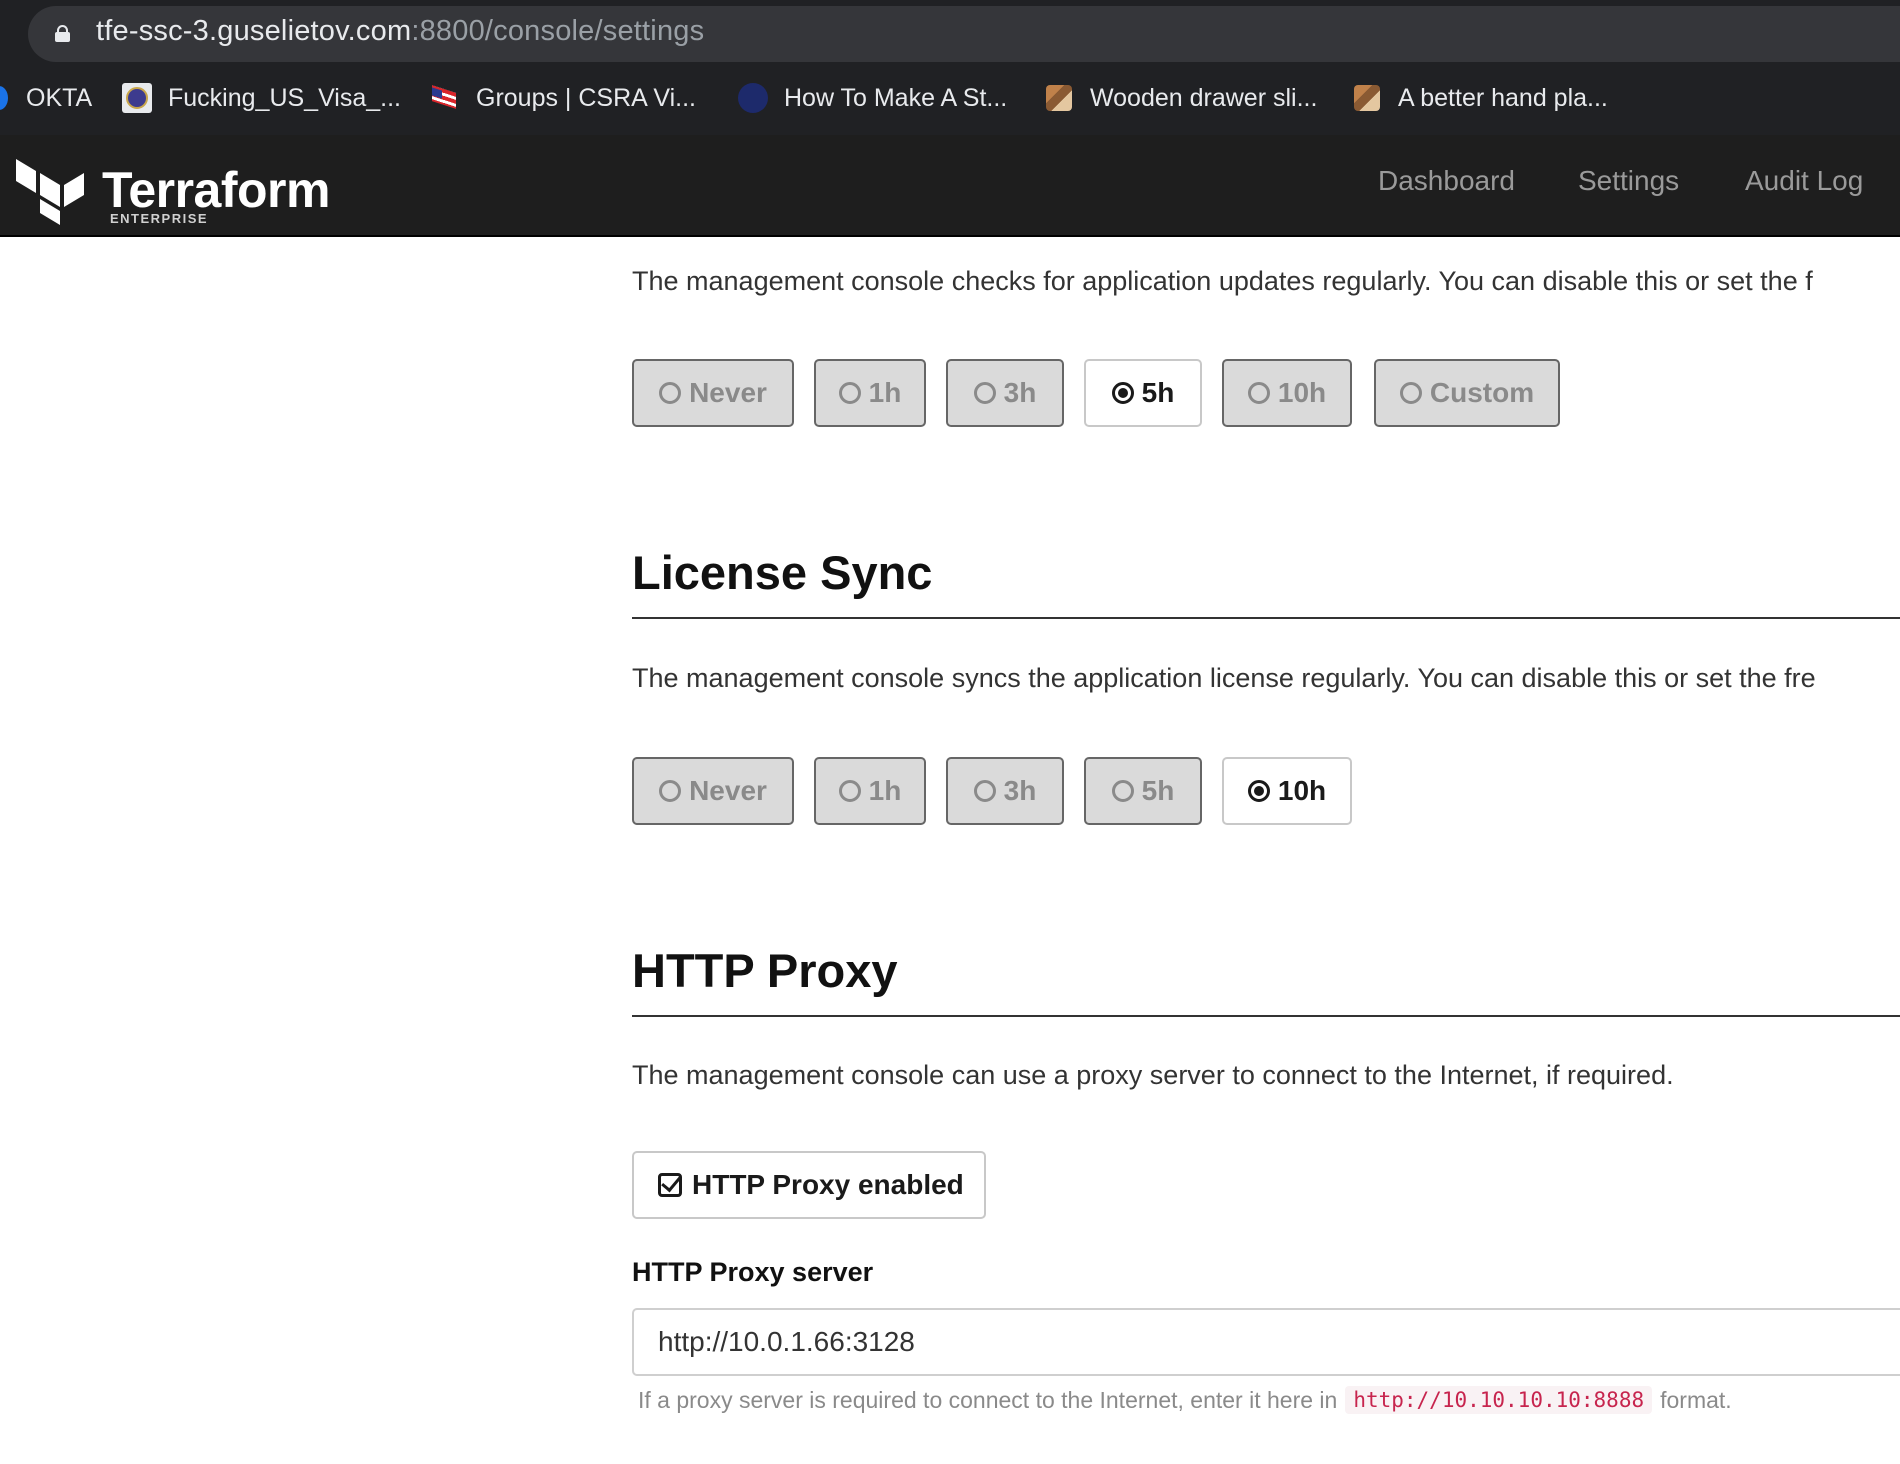 Image resolution: width=1900 pixels, height=1464 pixels. I want to click on license-sync-option-10h: 10h, so click(1287, 791).